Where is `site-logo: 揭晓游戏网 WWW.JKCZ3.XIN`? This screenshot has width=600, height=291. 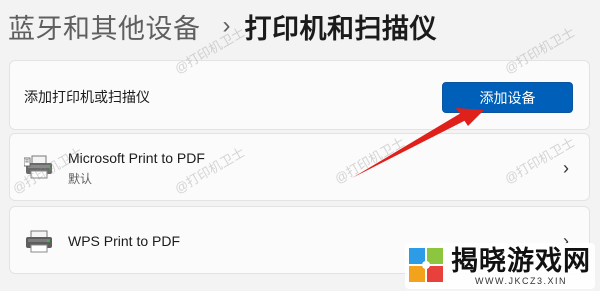 site-logo: 揭晓游戏网 WWW.JKCZ3.XIN is located at coordinates (500, 266).